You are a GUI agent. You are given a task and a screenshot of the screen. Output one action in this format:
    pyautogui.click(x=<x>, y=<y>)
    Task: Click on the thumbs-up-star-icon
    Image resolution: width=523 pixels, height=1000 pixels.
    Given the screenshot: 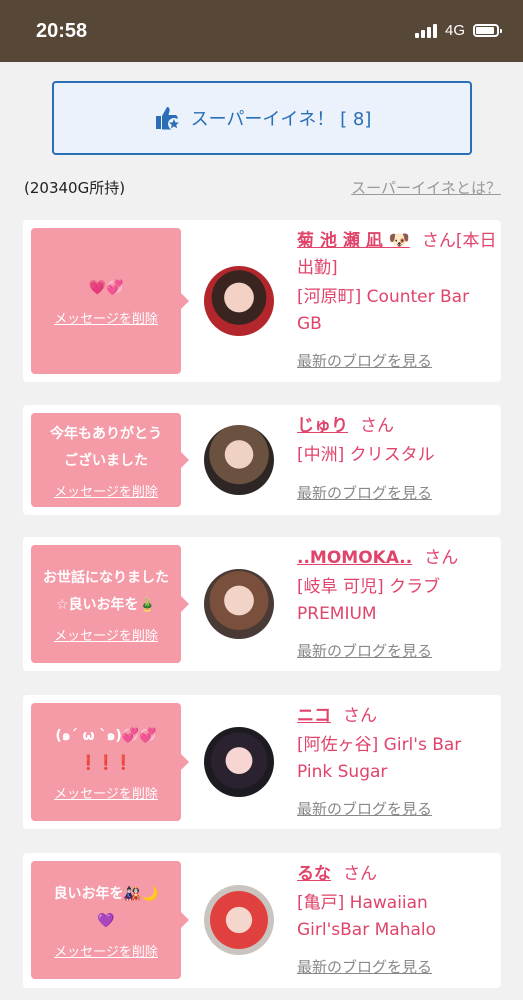 What is the action you would take?
    pyautogui.click(x=167, y=118)
    